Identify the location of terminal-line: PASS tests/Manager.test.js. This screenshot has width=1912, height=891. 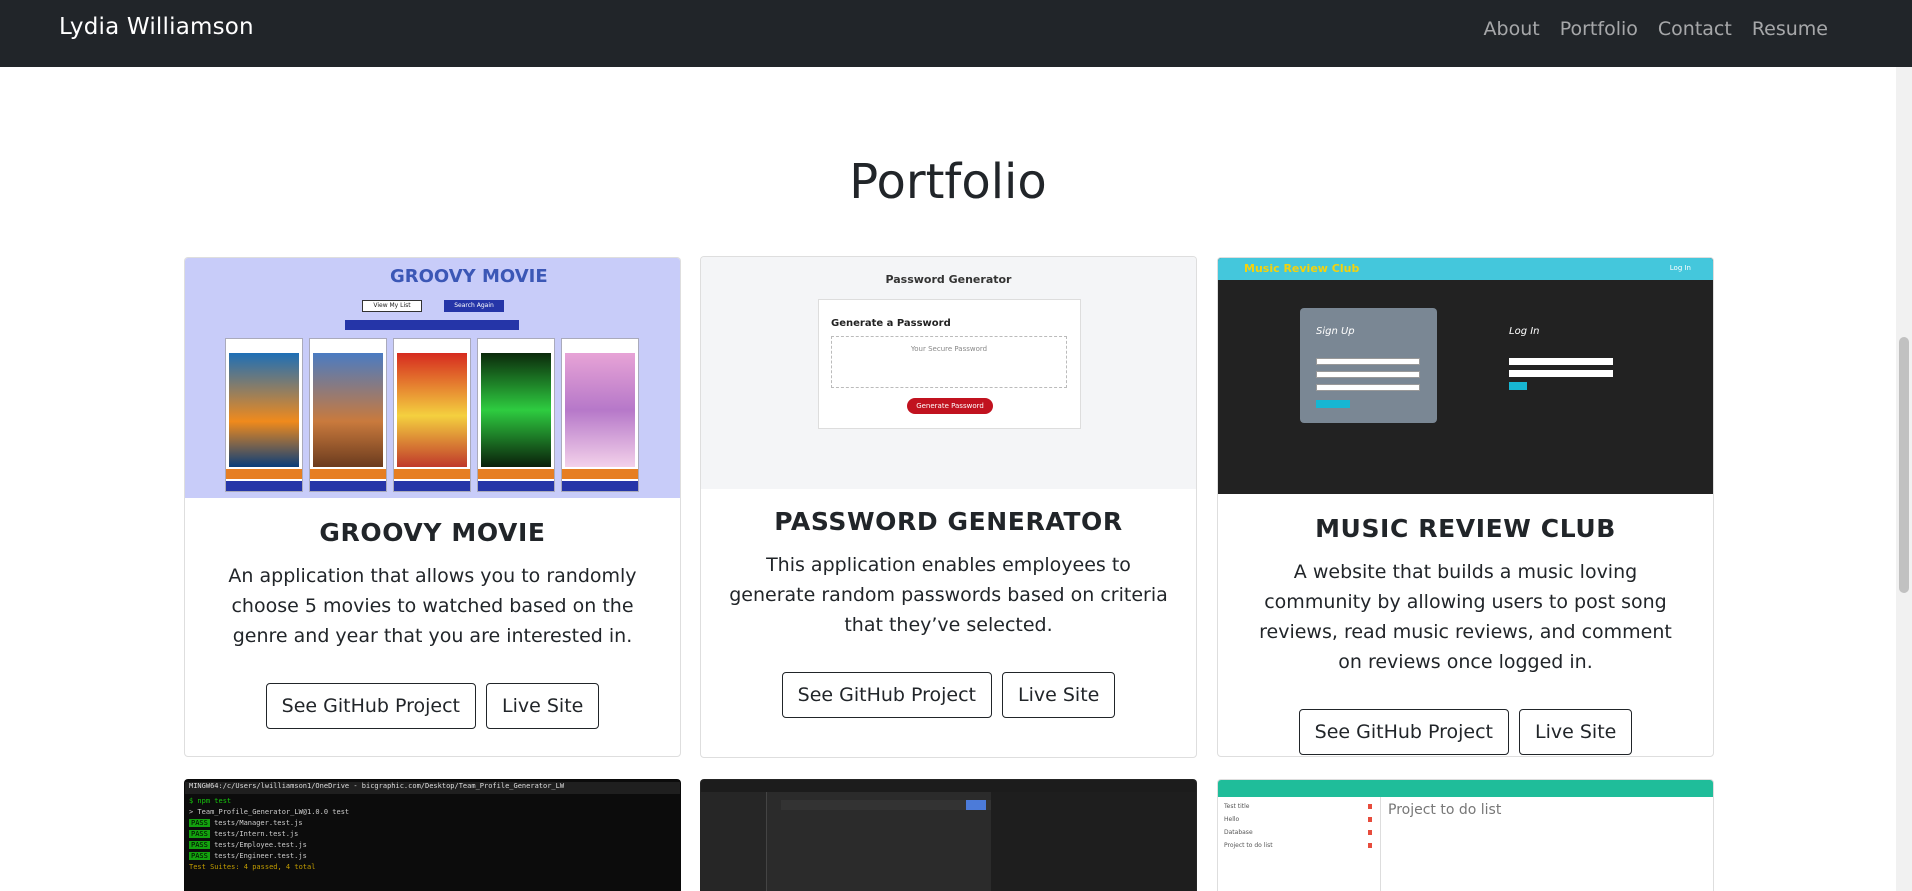
(432, 823).